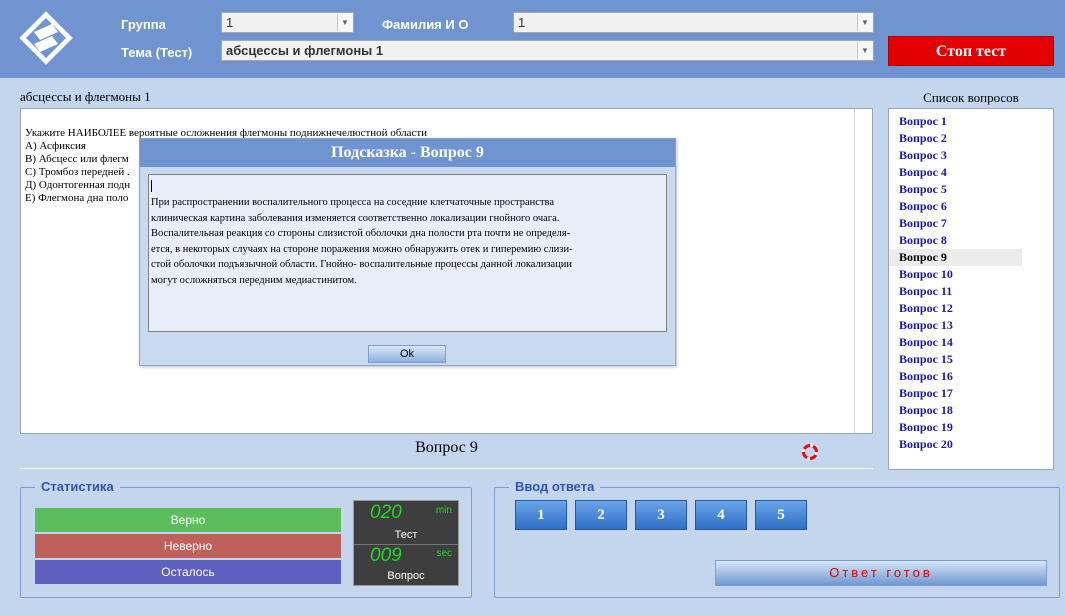 The width and height of the screenshot is (1065, 615). What do you see at coordinates (971, 51) in the screenshot?
I see `stop-test-button: Стоп тест` at bounding box center [971, 51].